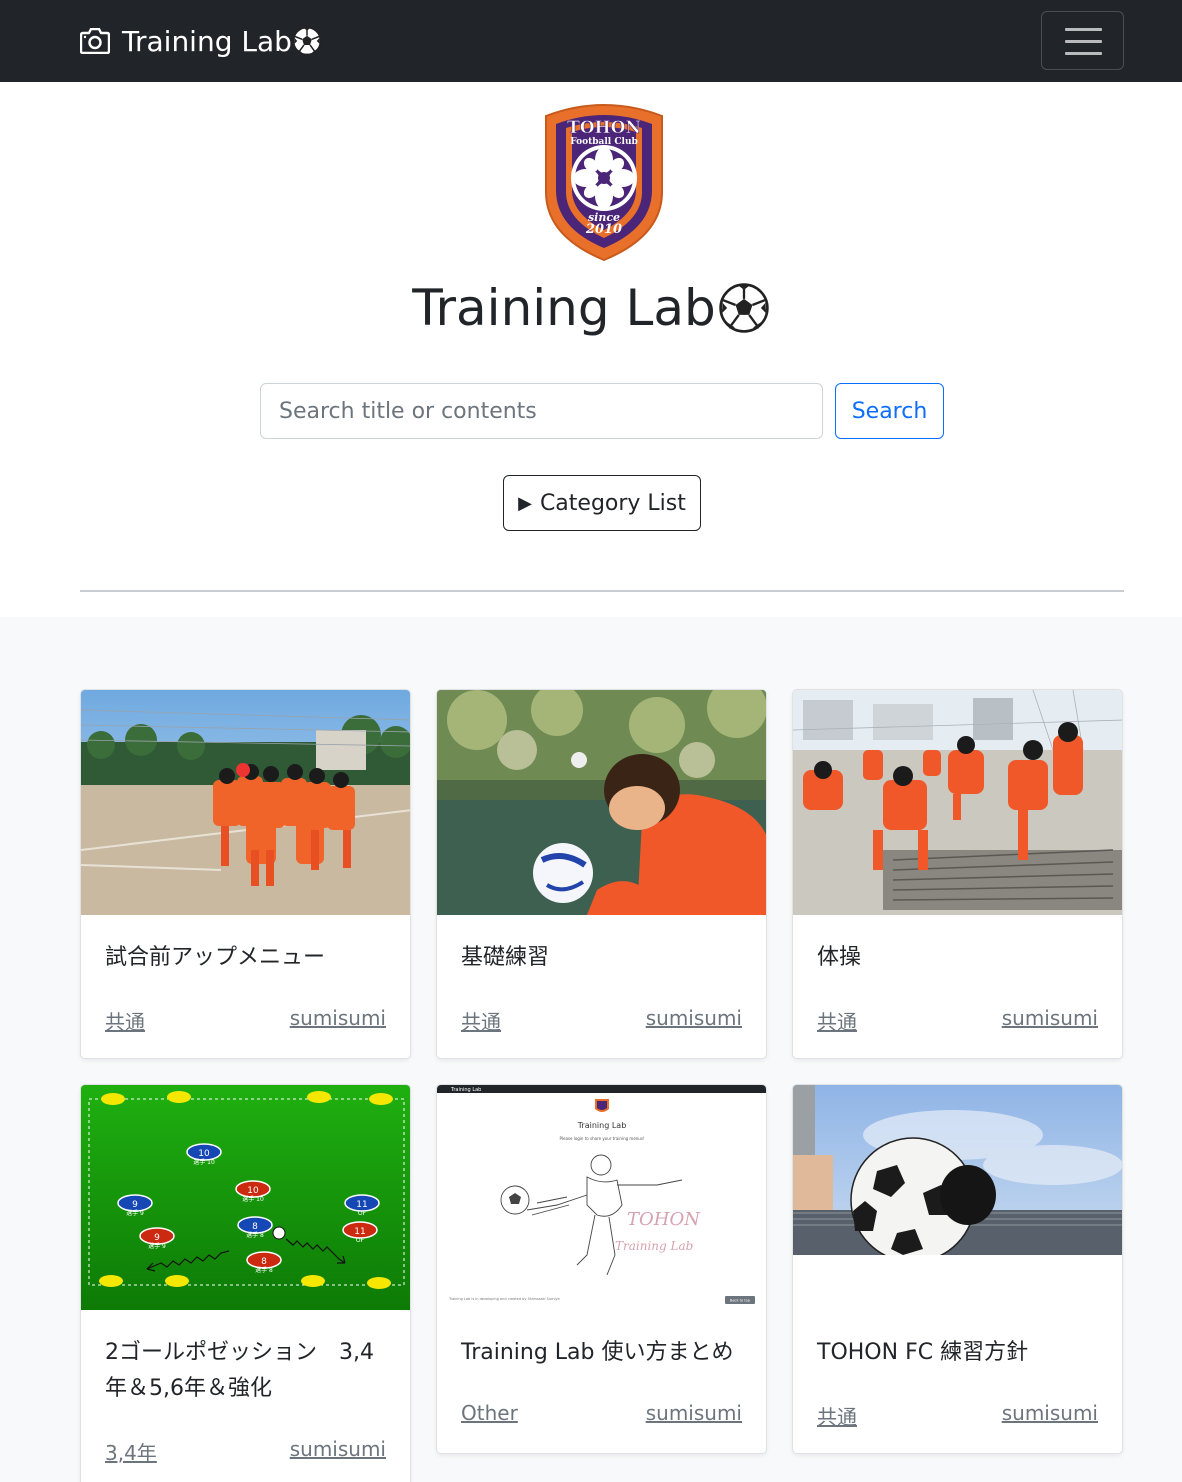  Describe the element at coordinates (654, 1246) in the screenshot. I see `screenshot-signature-2: Training Lab` at that location.